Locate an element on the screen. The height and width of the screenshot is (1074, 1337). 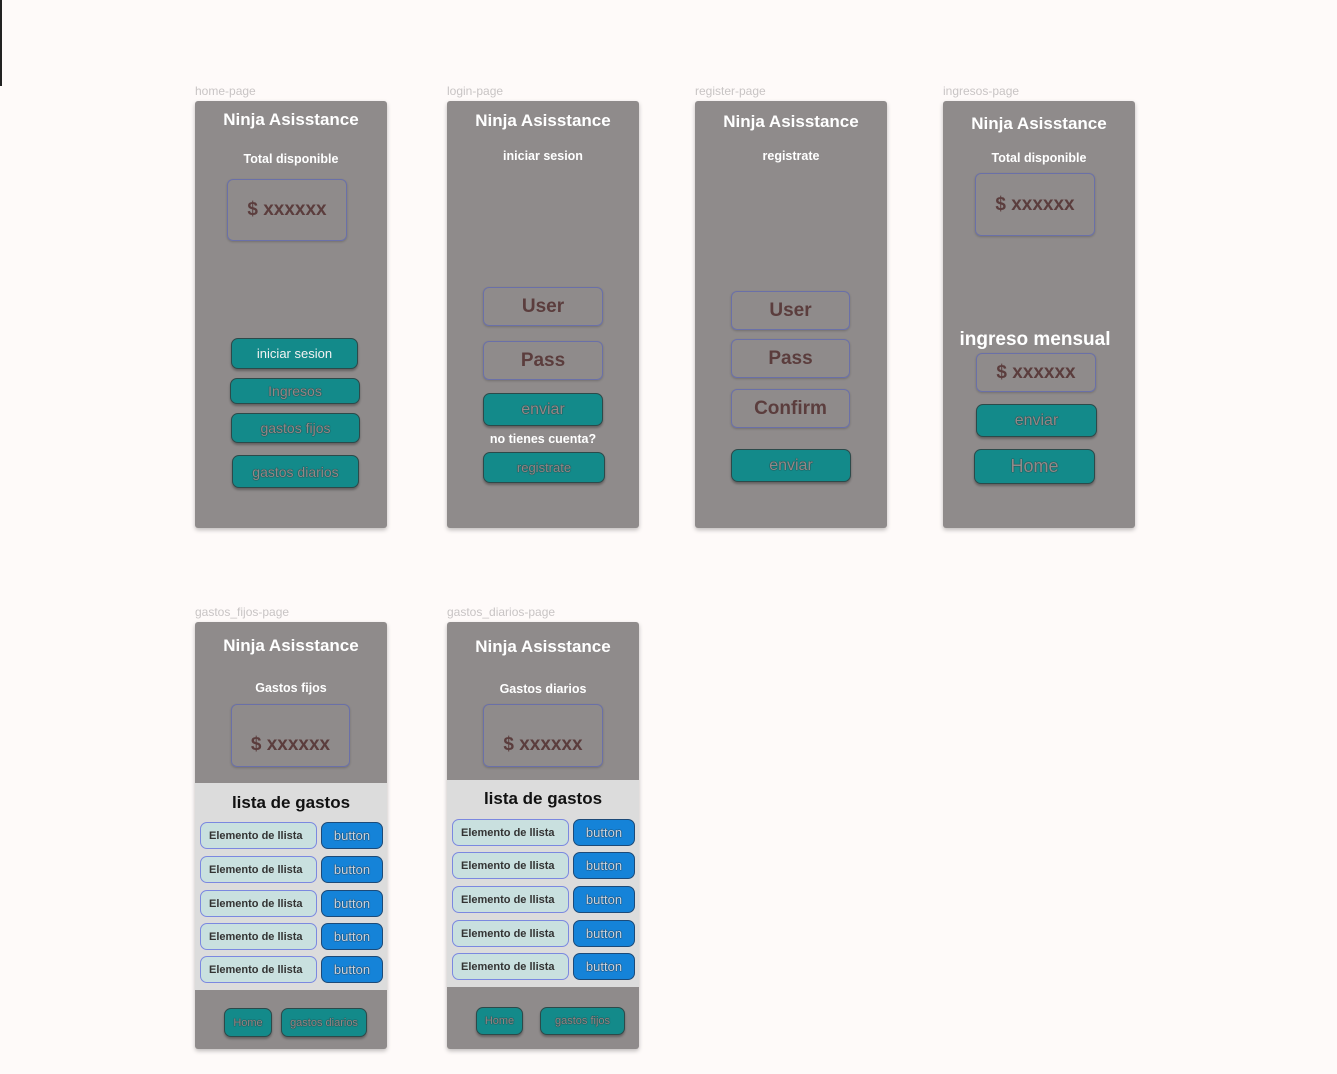
subtitle: iniciar sesion is located at coordinates (543, 156).